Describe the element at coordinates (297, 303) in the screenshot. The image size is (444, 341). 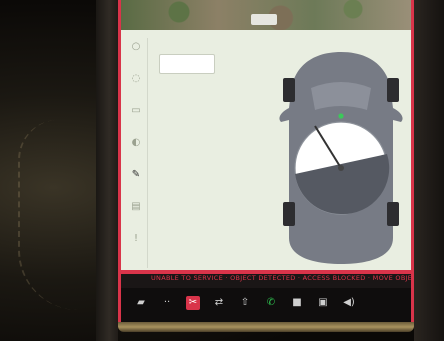
I see `app-icon: ■` at that location.